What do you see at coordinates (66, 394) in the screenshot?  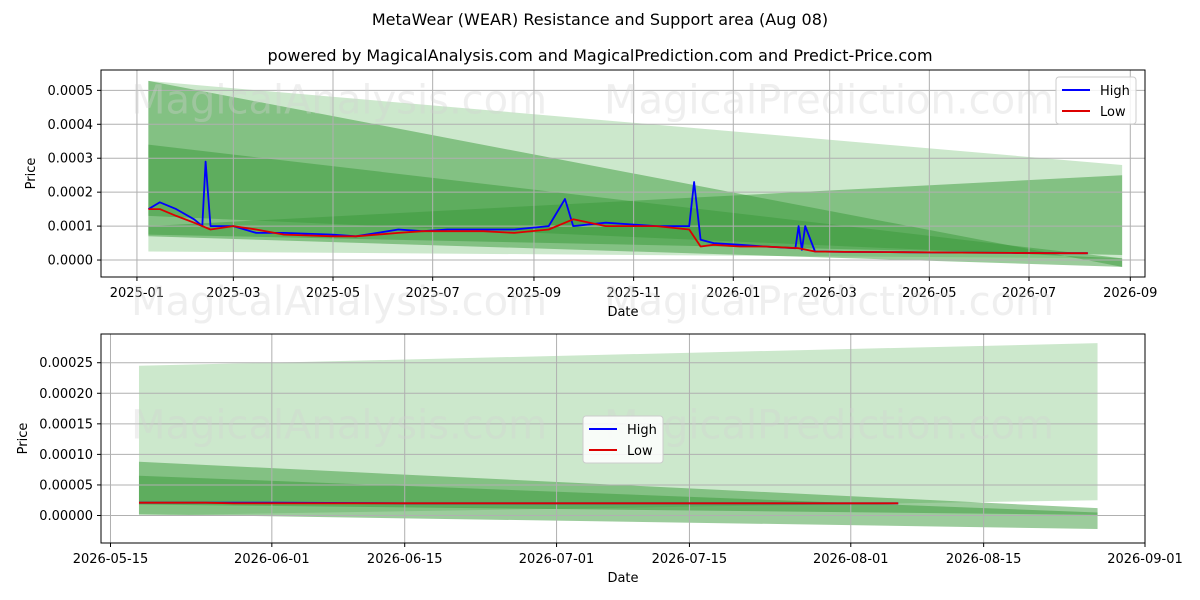 I see `y-tick-label: 0.00020` at bounding box center [66, 394].